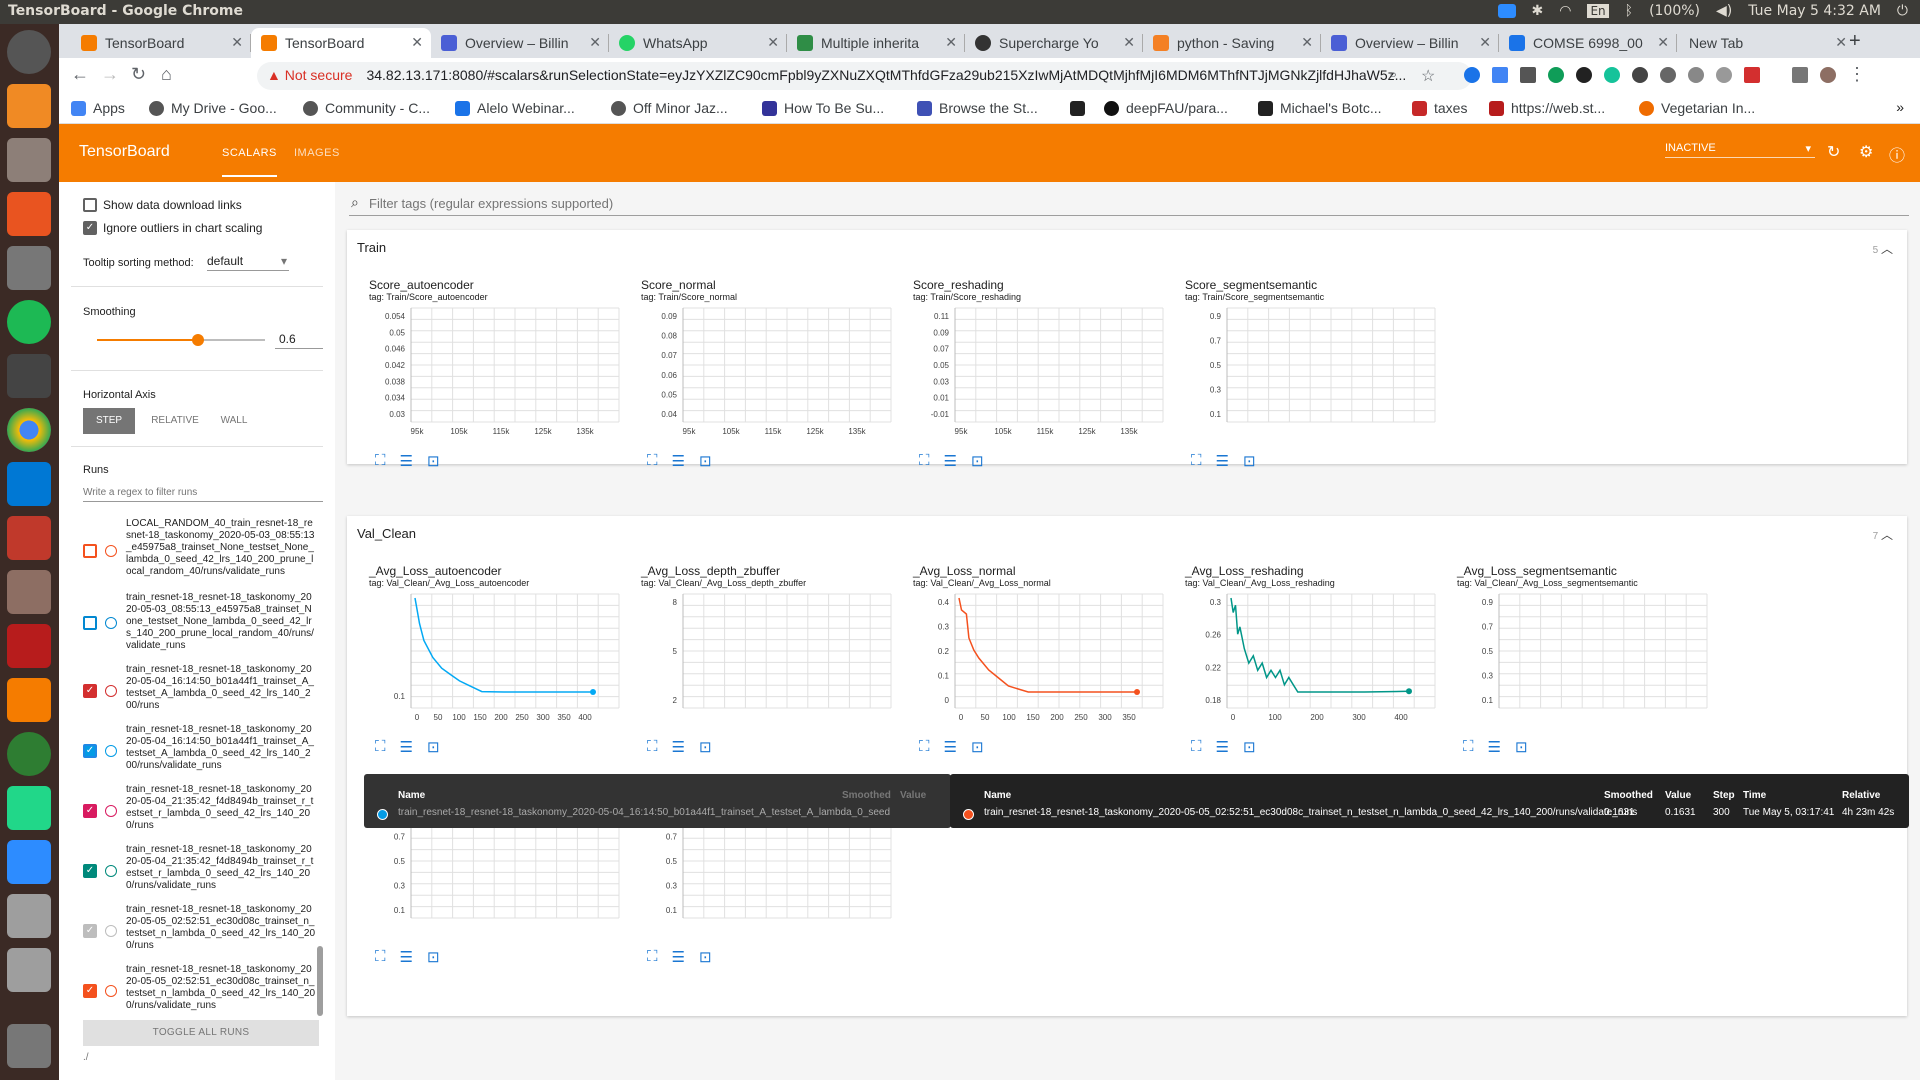 This screenshot has height=1080, width=1920. Describe the element at coordinates (29, 52) in the screenshot. I see `ubuntu-dash-icon` at that location.